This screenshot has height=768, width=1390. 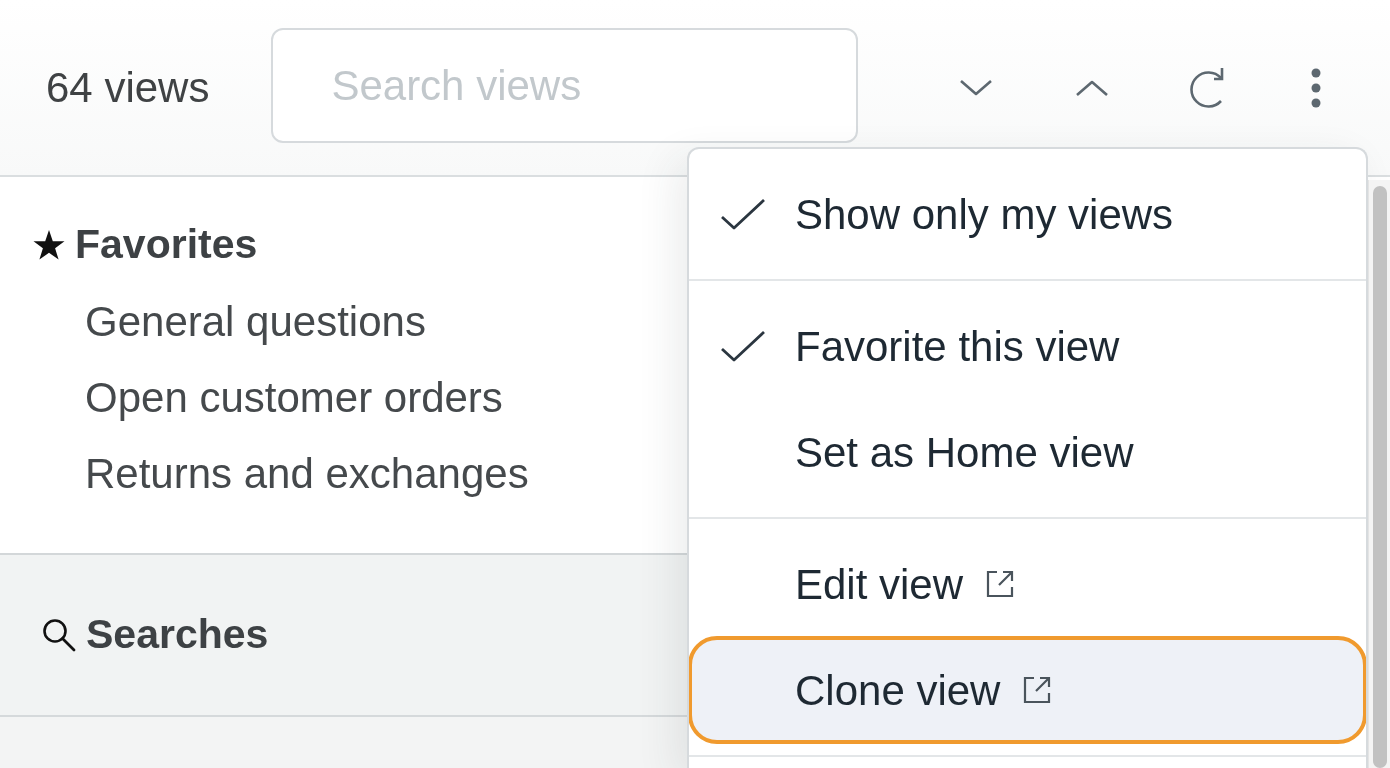 I want to click on search-icon, so click(x=59, y=635).